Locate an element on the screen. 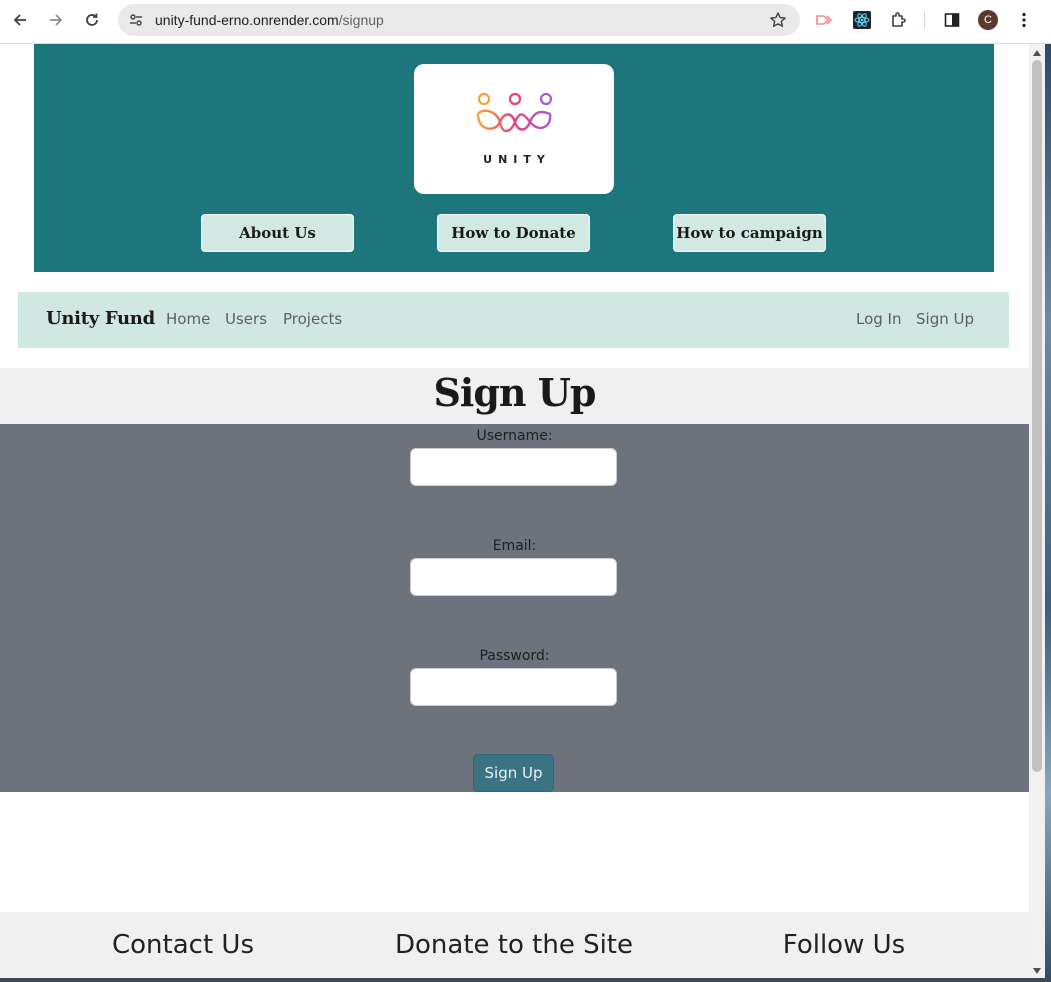  side-panel-icon is located at coordinates (952, 20).